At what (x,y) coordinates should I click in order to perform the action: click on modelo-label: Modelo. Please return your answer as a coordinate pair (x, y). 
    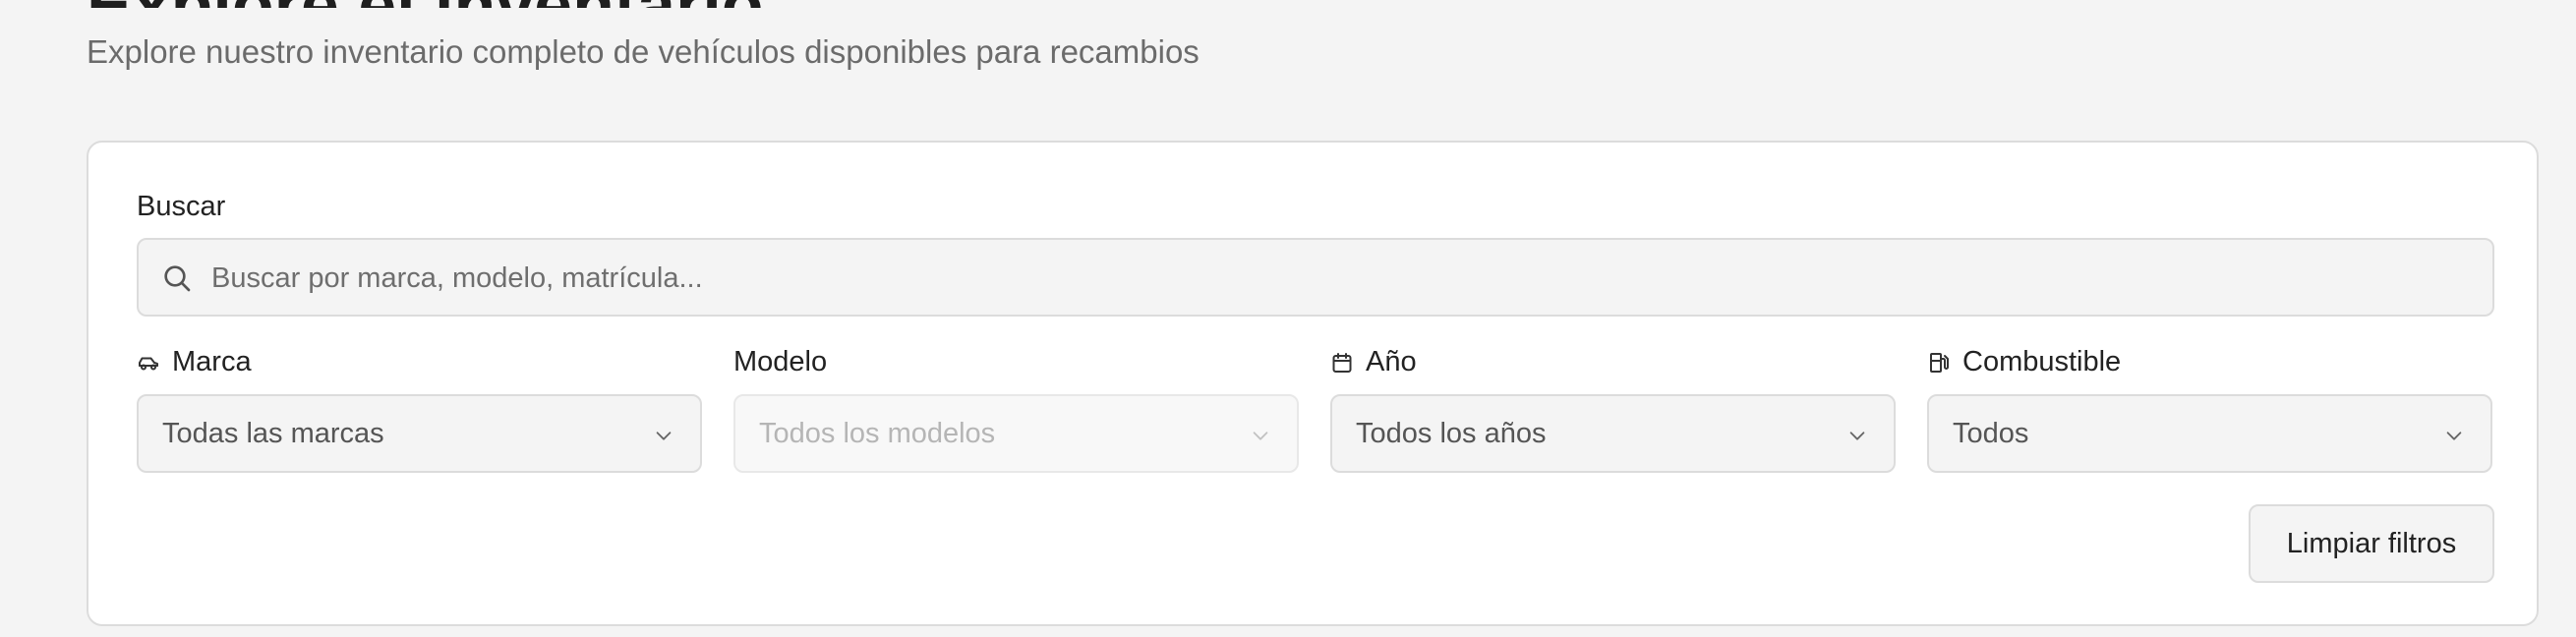
    Looking at the image, I should click on (780, 362).